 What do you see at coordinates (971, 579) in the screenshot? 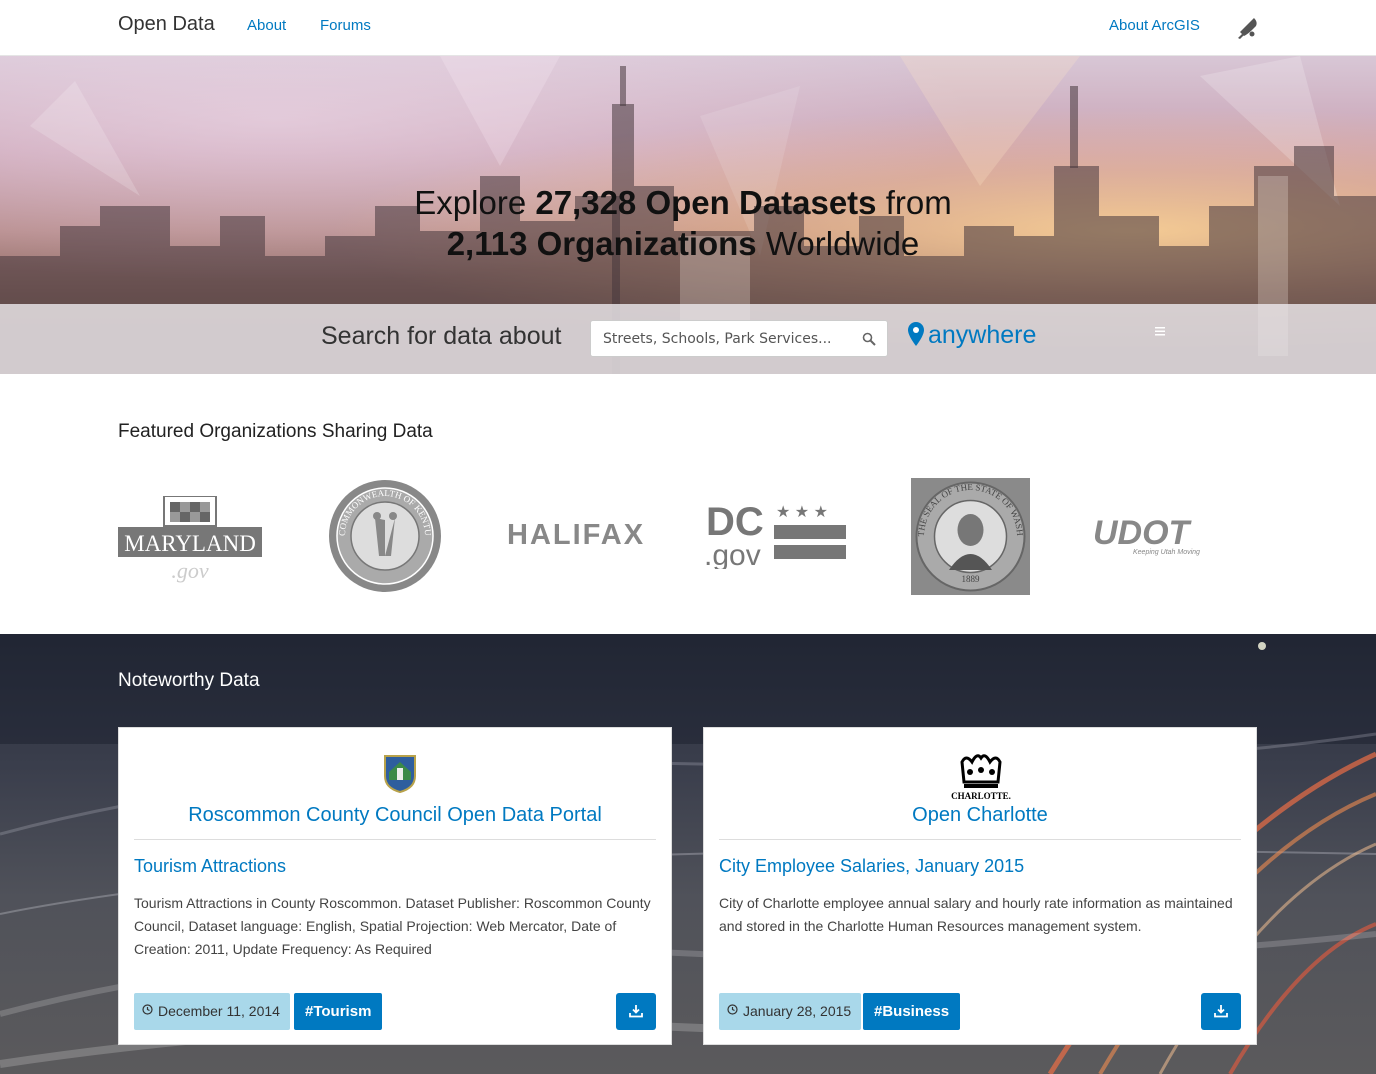
I see `svg-text: 1889` at bounding box center [971, 579].